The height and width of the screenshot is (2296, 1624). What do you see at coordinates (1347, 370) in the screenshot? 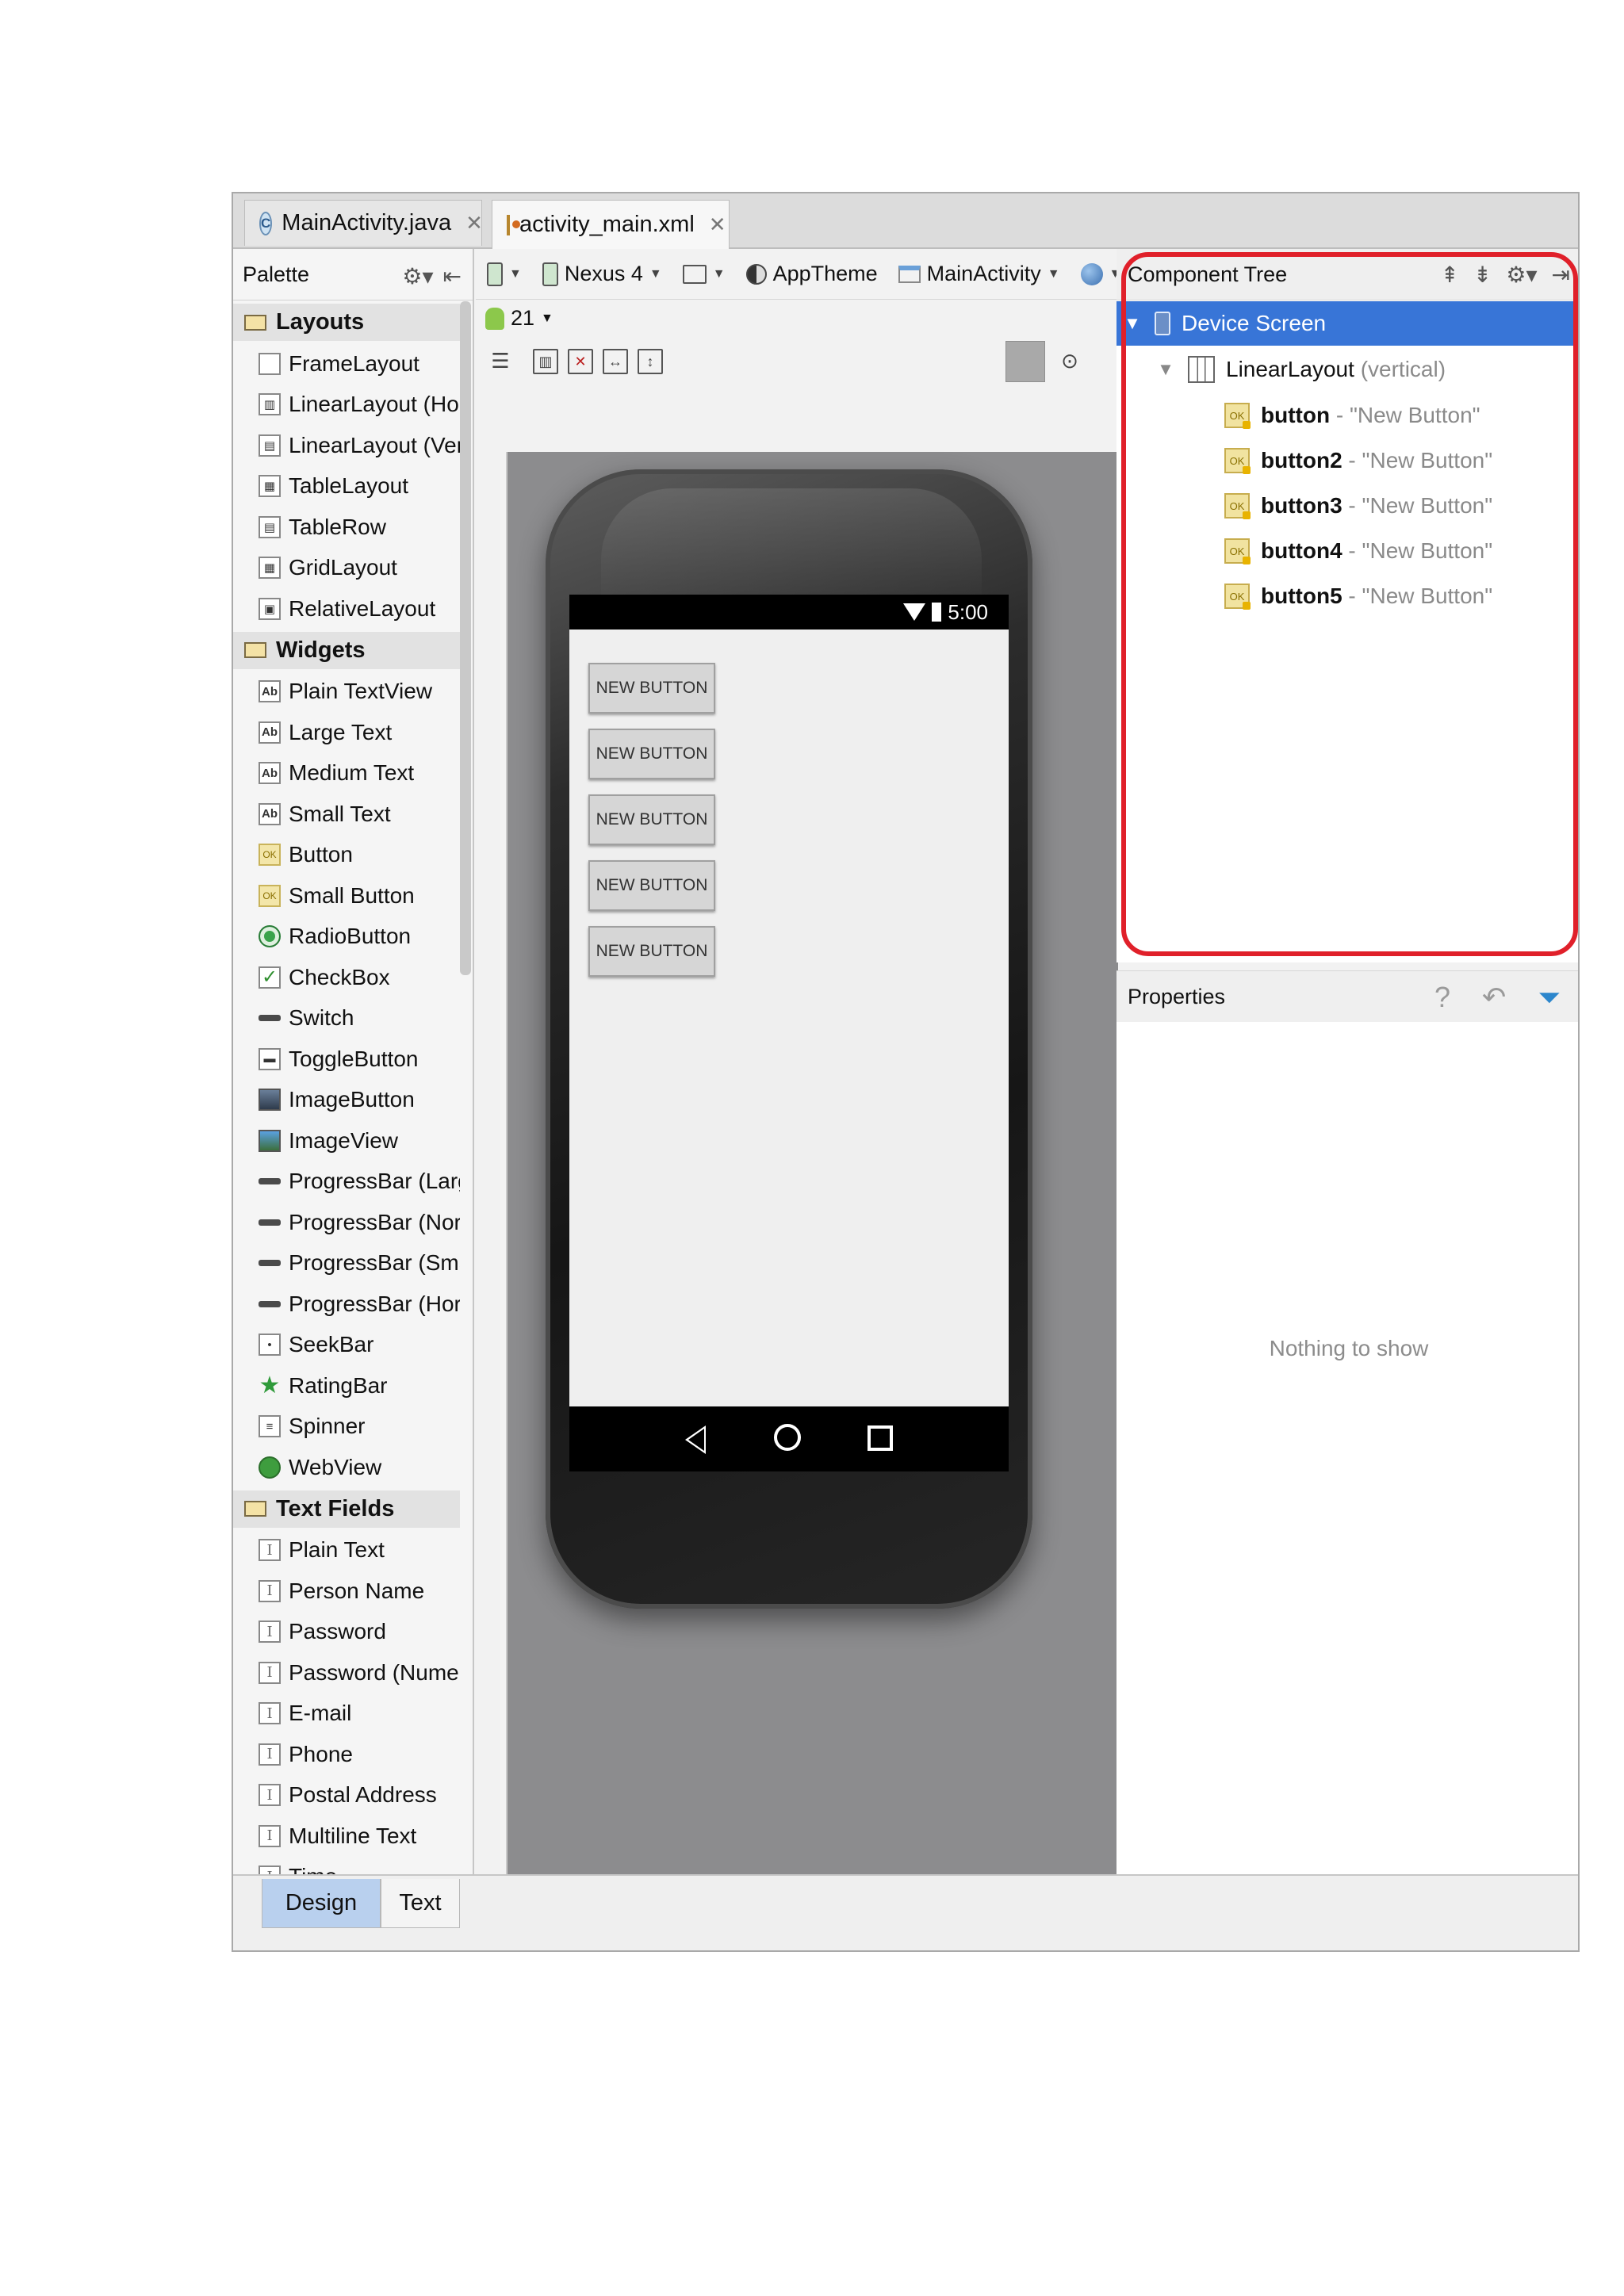
I see `tree-item-linear-layout: ▼ LinearLayout (vertical)` at bounding box center [1347, 370].